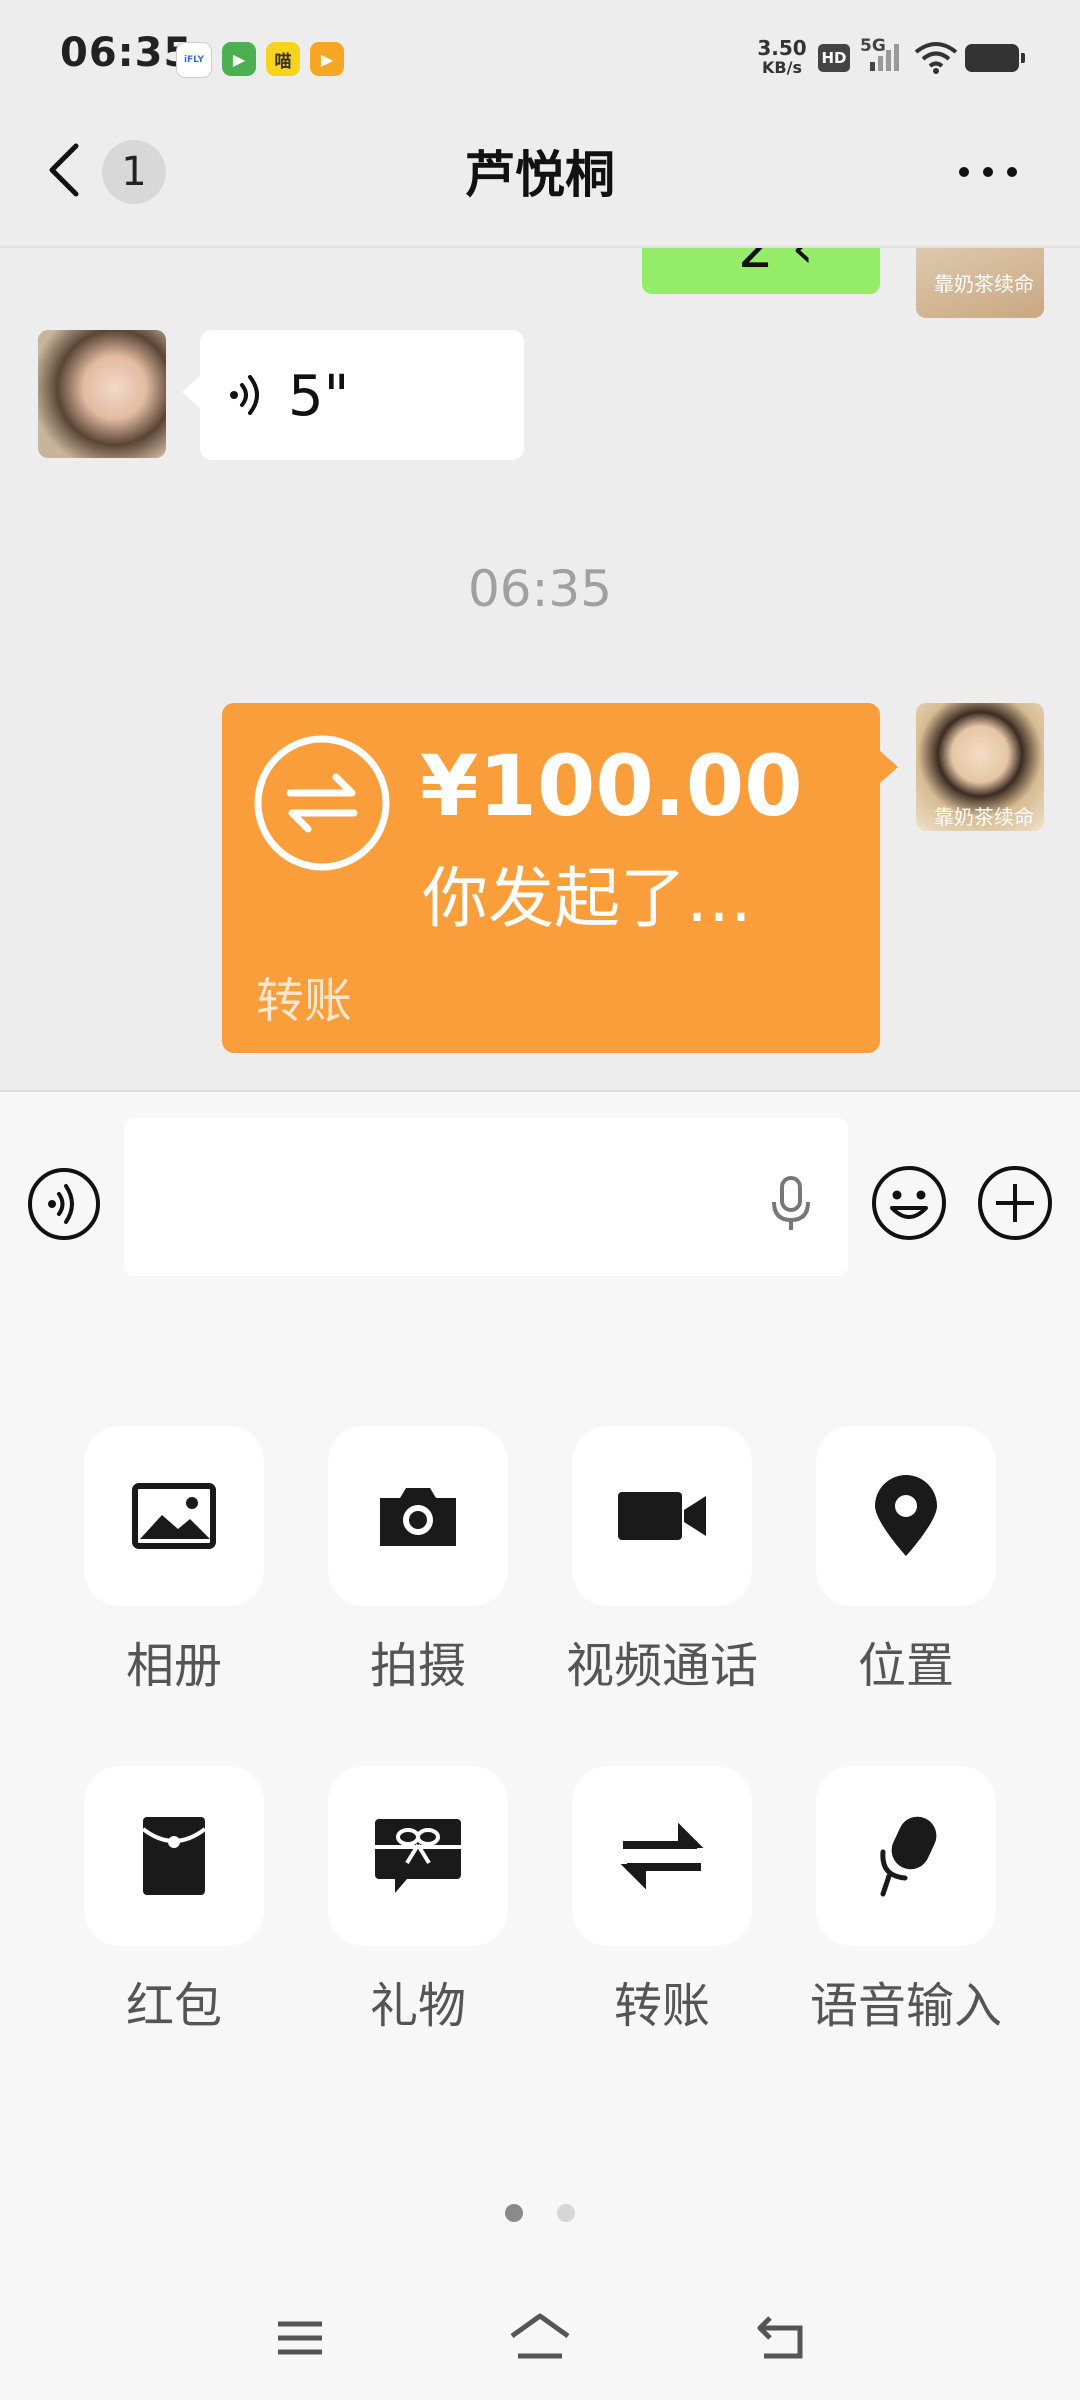  I want to click on gift-label: 礼物, so click(417, 2006).